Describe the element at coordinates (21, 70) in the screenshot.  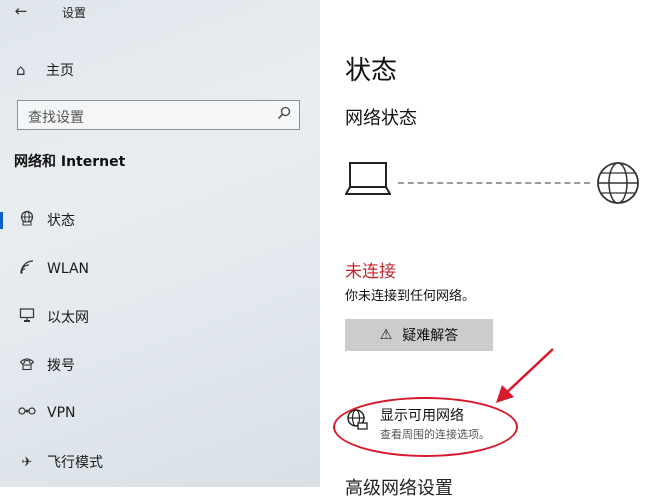
I see `home-icon: ⌂` at that location.